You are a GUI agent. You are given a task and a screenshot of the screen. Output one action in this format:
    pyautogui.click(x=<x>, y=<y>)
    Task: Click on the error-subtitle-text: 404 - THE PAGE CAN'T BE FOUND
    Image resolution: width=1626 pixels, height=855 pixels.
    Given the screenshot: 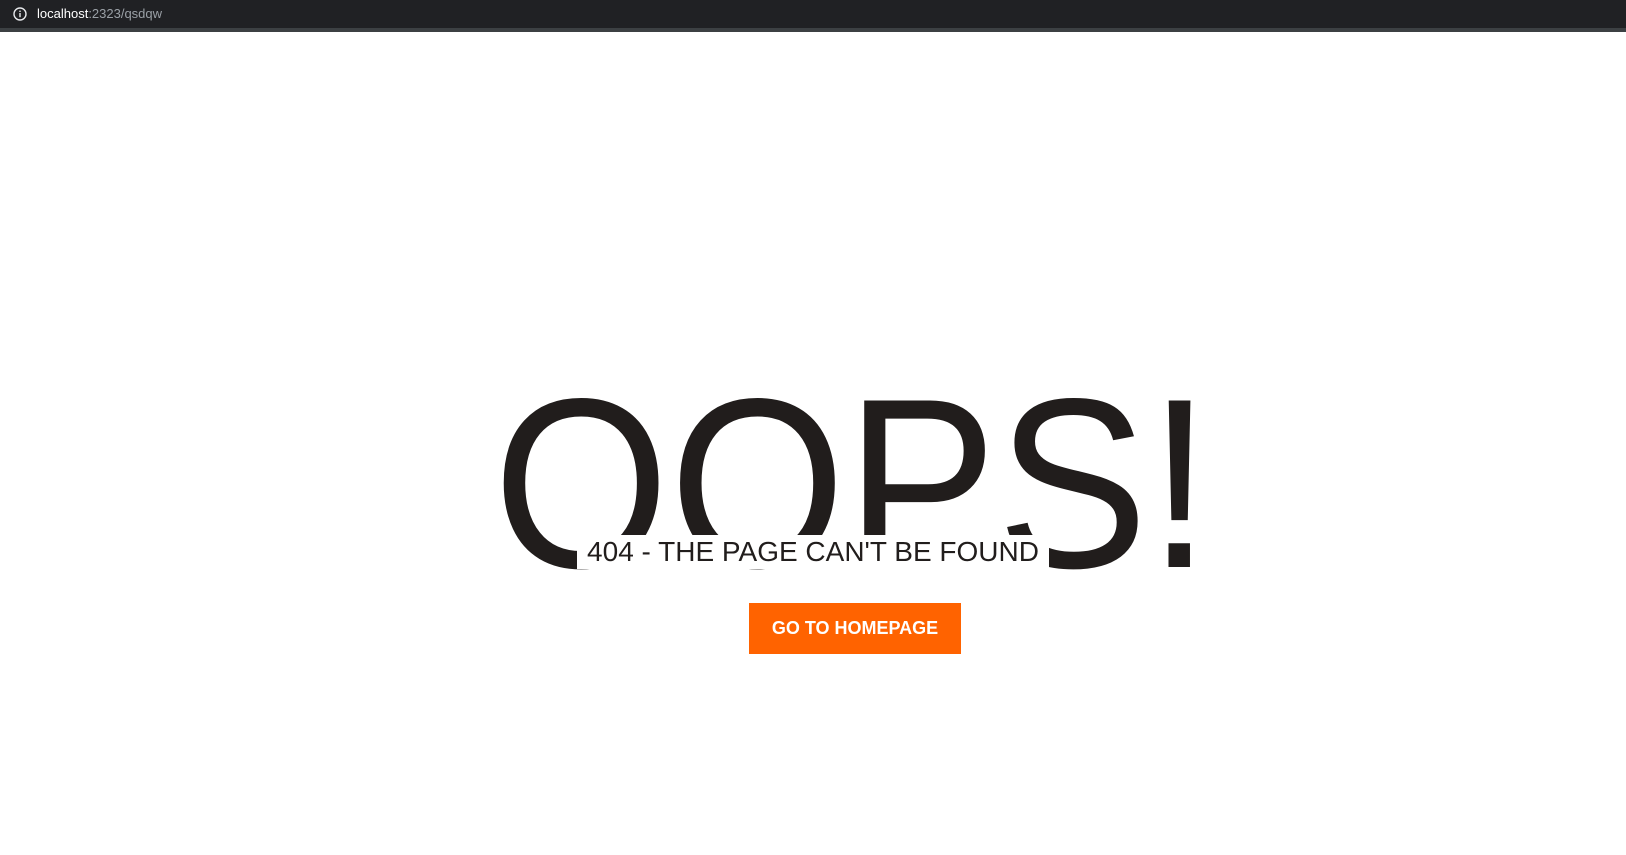 What is the action you would take?
    pyautogui.click(x=813, y=552)
    